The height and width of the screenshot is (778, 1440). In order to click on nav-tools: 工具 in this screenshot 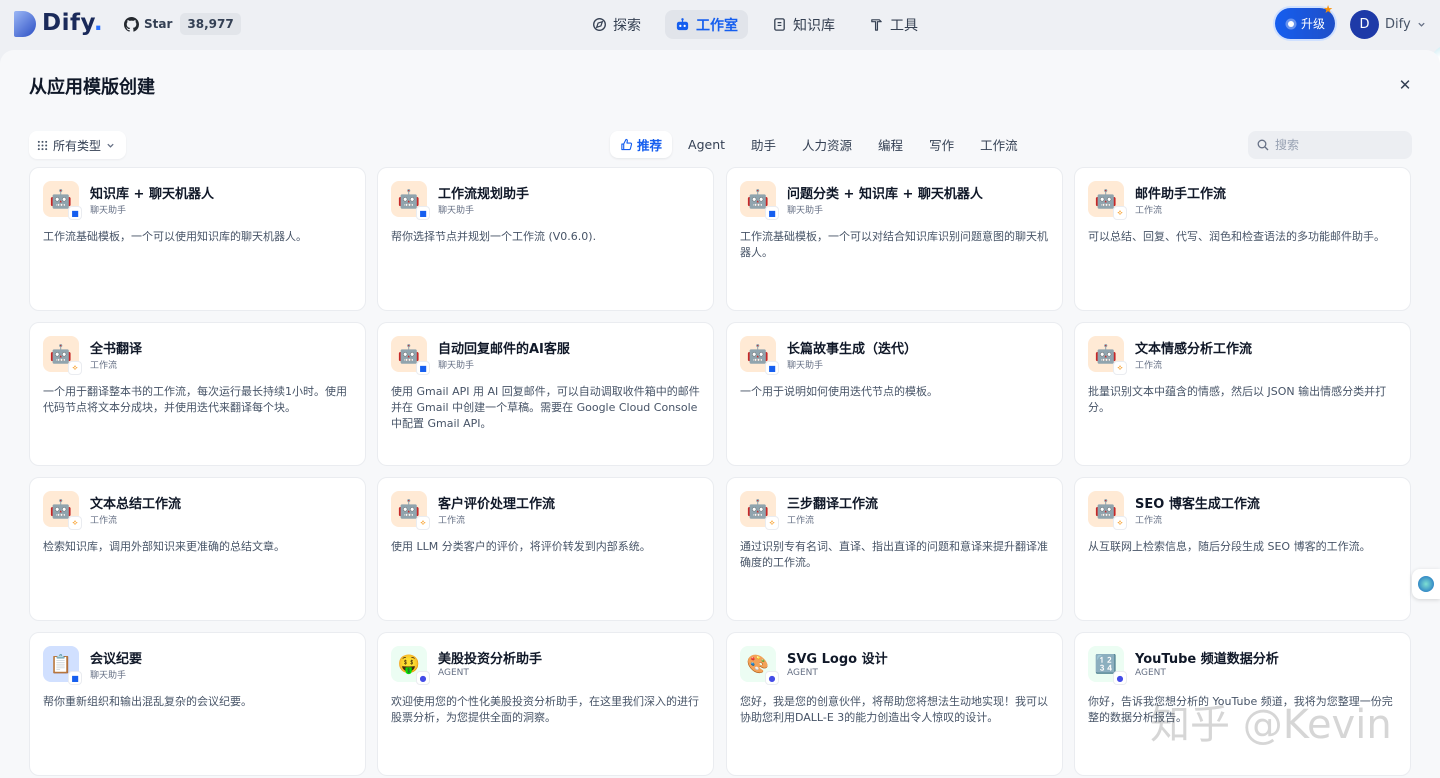, I will do `click(893, 24)`.